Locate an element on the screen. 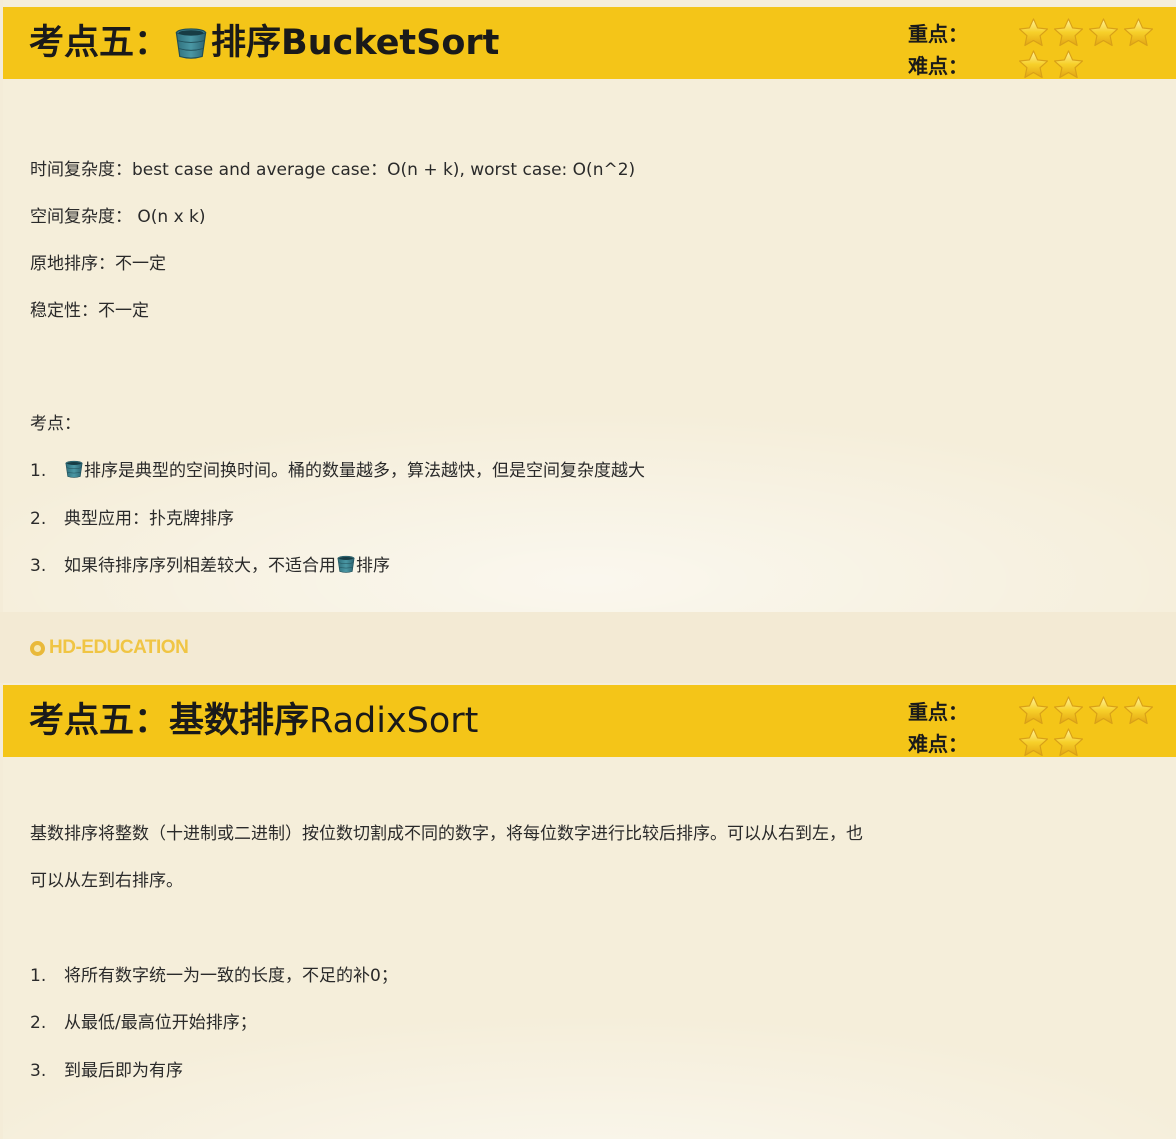 Image resolution: width=1176 pixels, height=1139 pixels. list-item: 2. 从最低/最高位开始排序； is located at coordinates (143, 1020).